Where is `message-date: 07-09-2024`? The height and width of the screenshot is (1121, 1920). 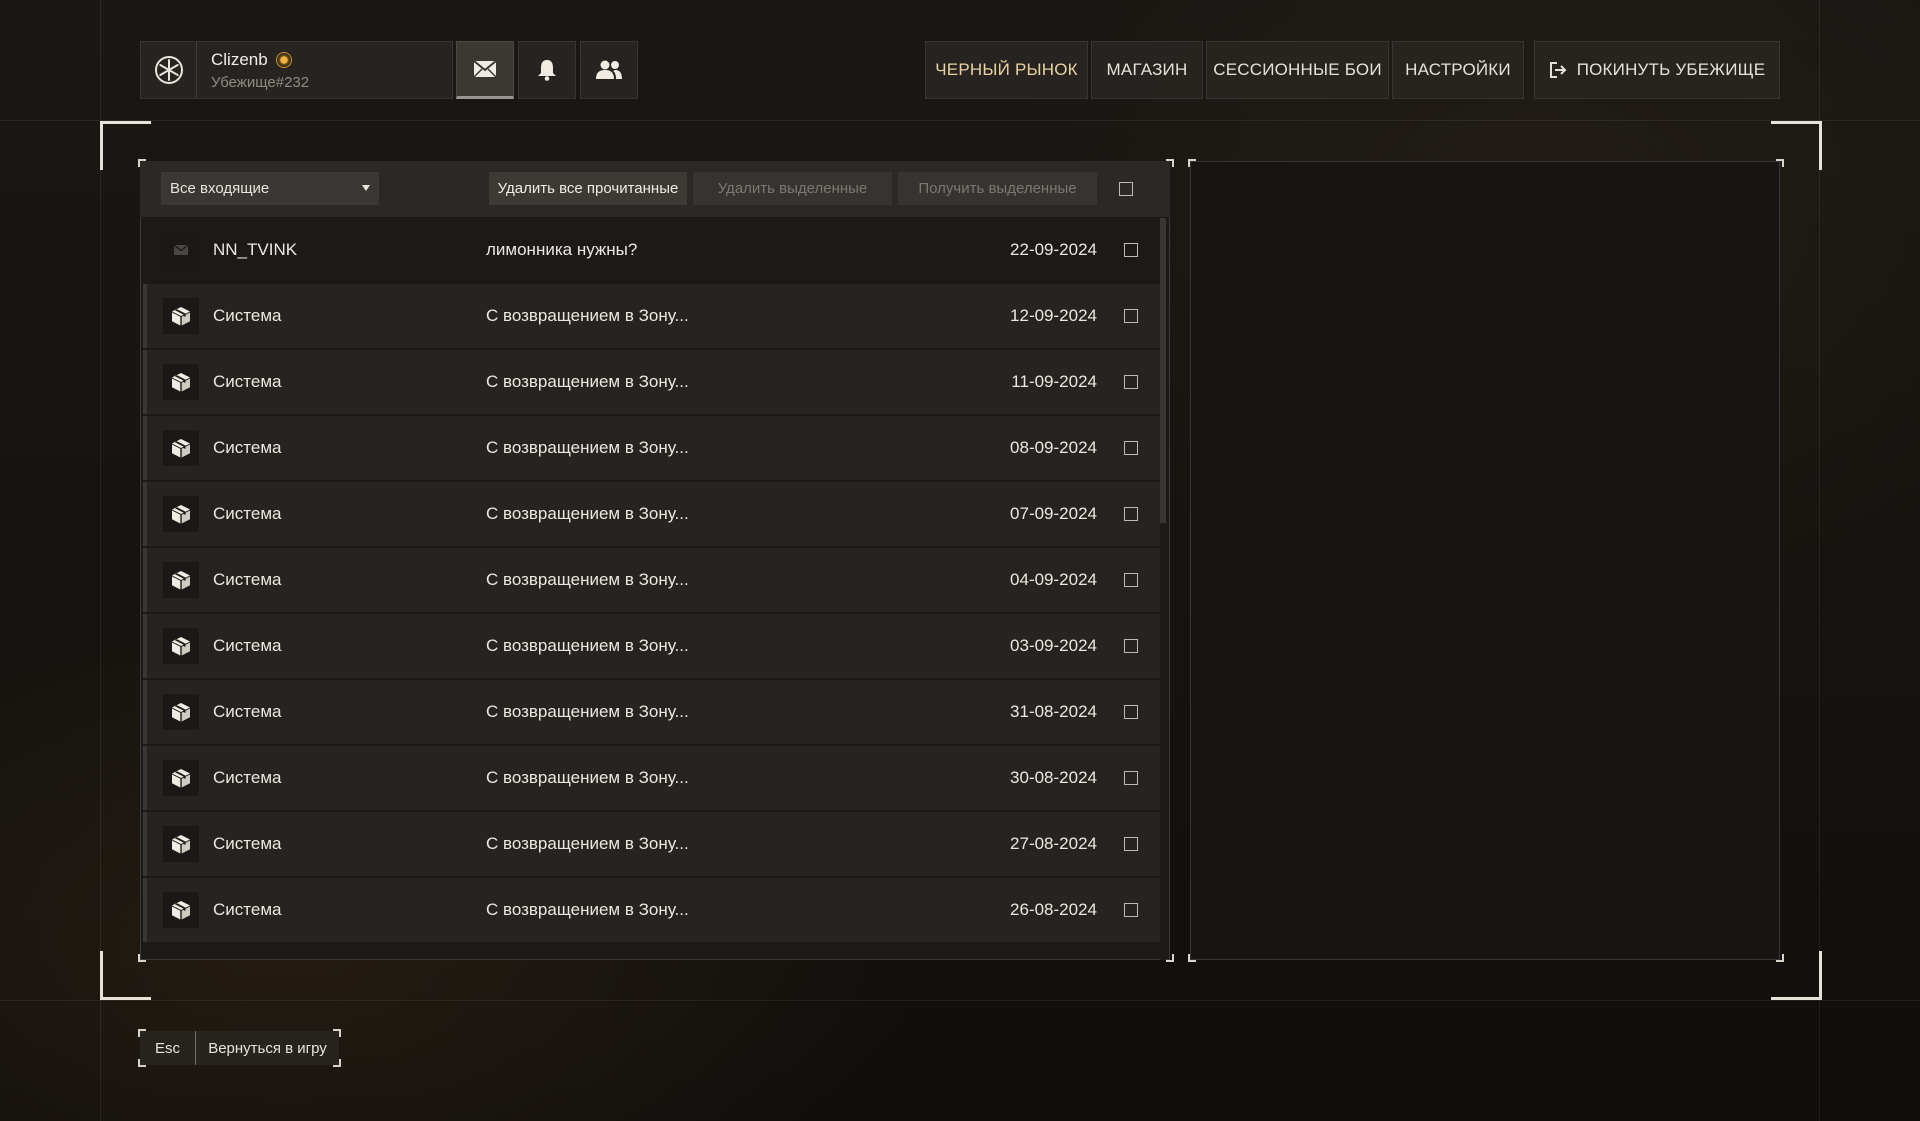 message-date: 07-09-2024 is located at coordinates (1053, 513).